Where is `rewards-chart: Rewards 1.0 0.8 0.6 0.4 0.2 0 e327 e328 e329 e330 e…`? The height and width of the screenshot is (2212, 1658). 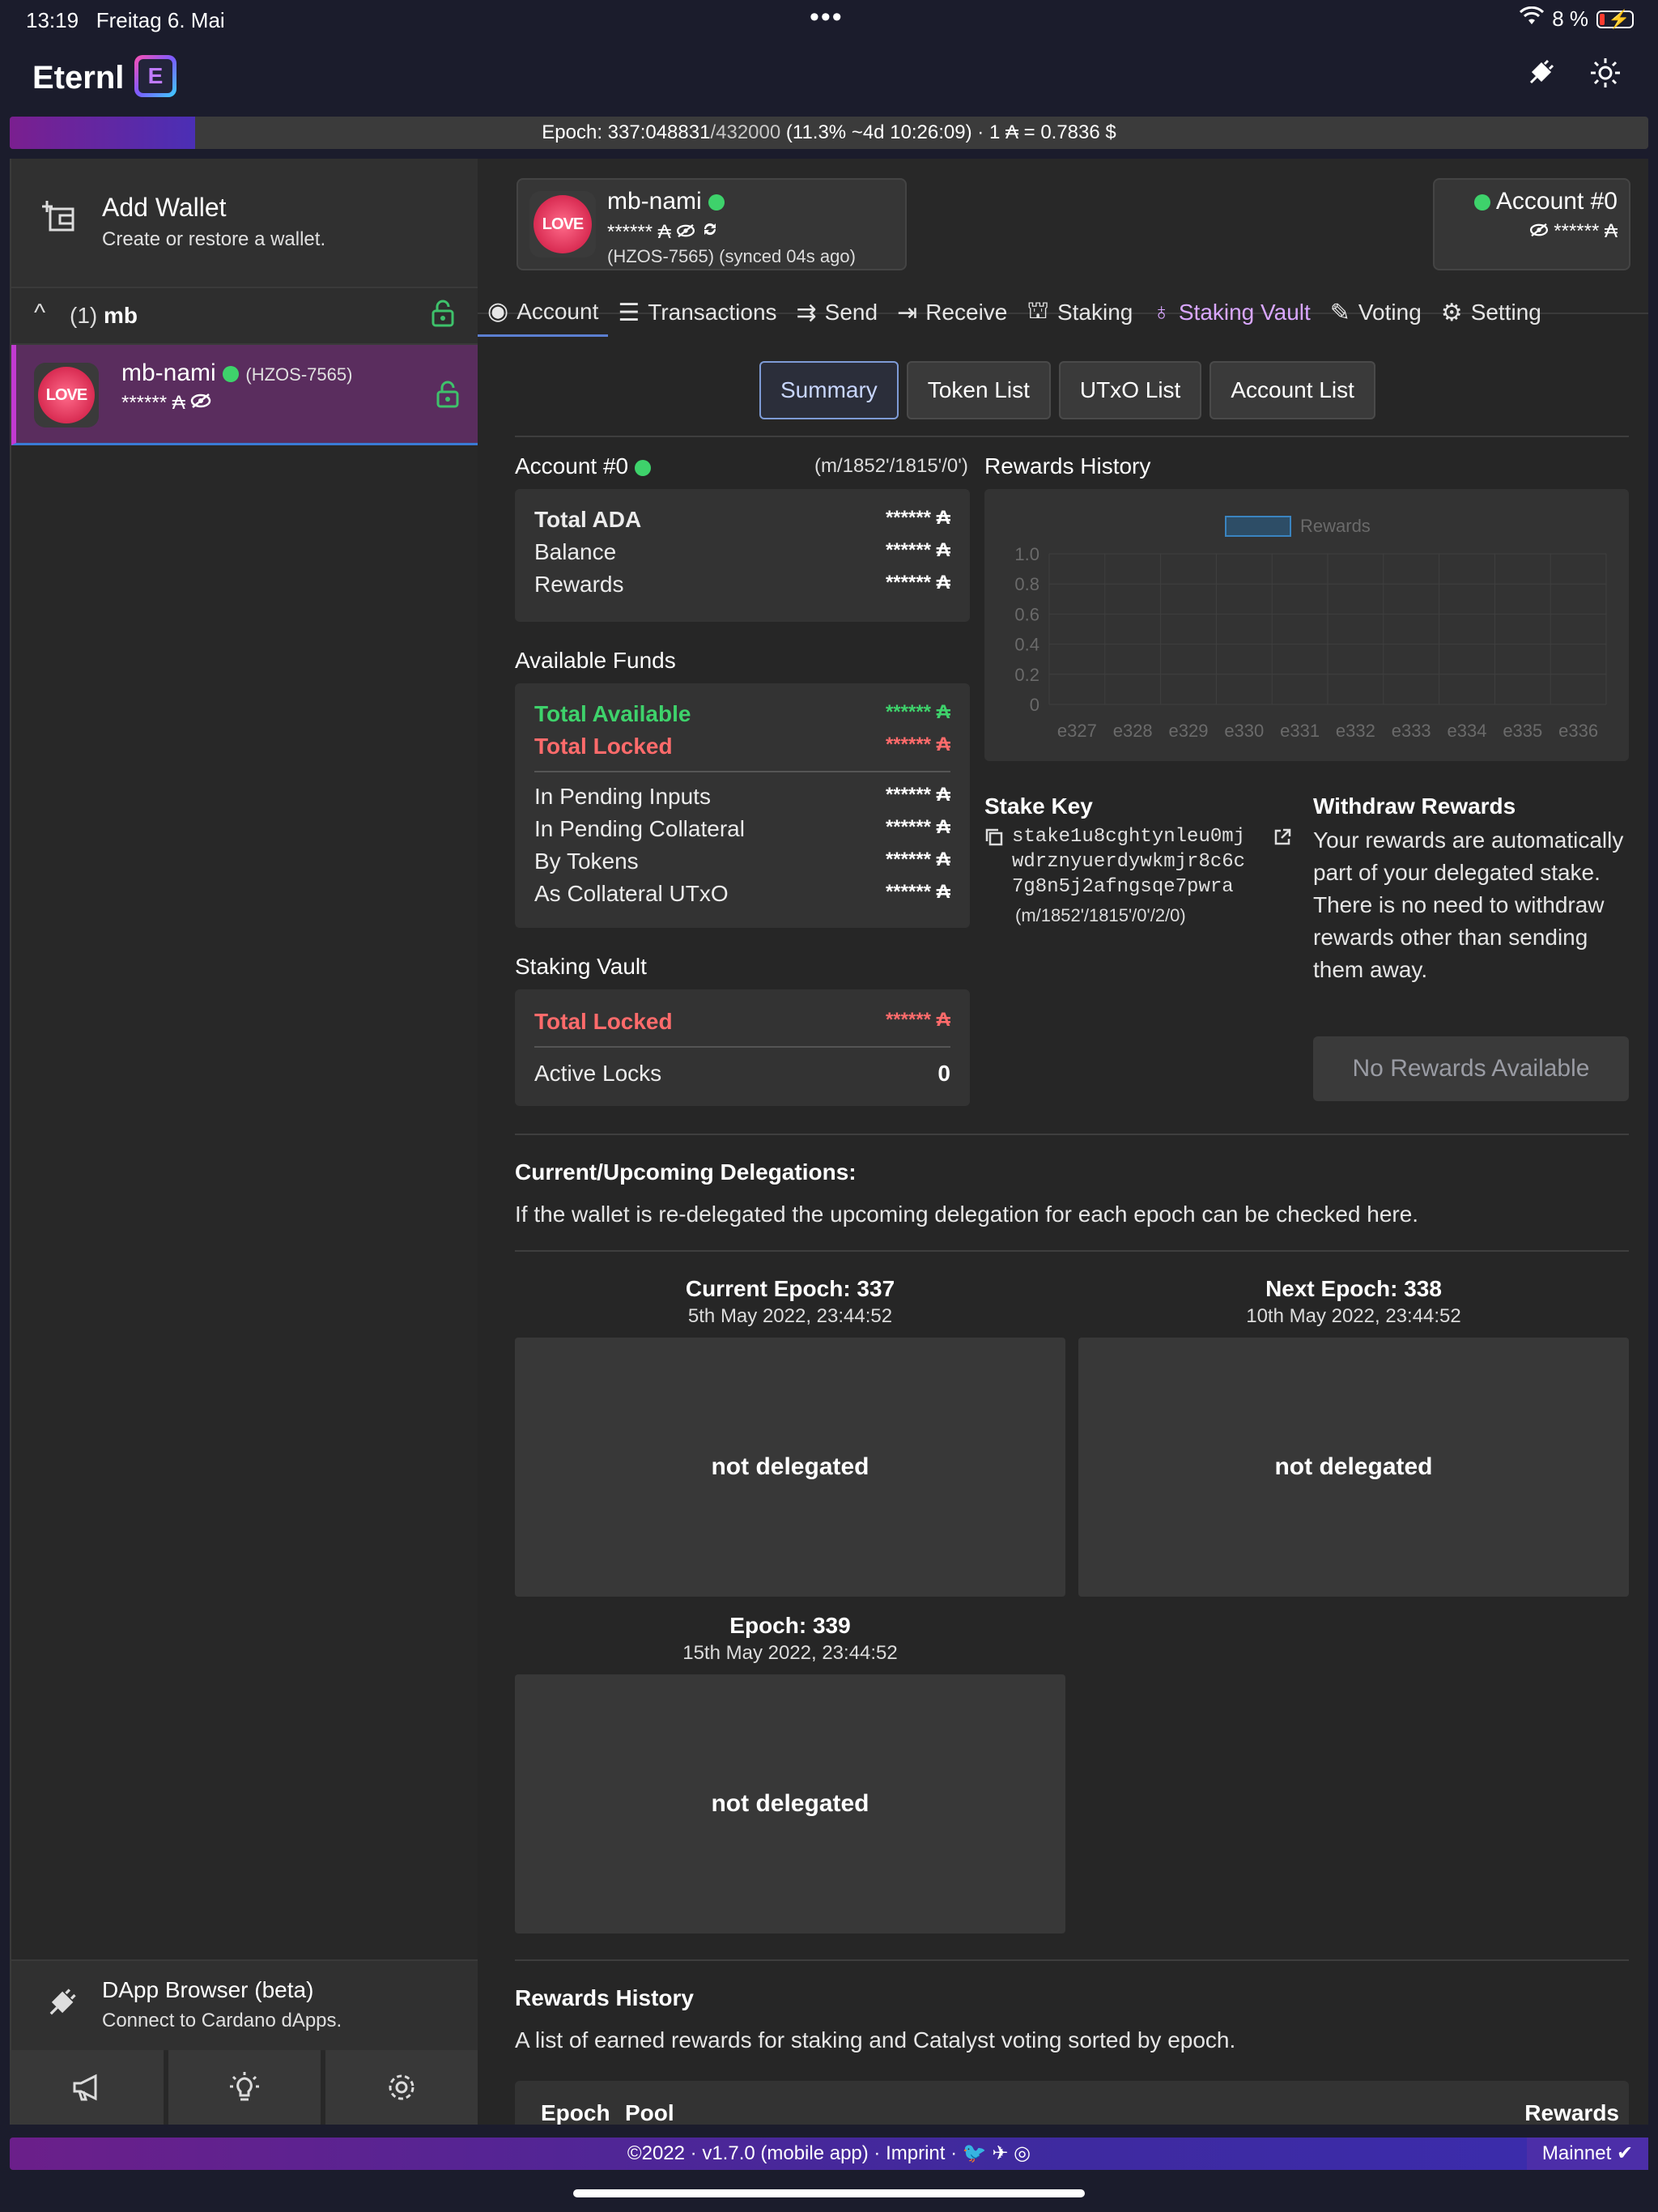
rewards-chart: Rewards 1.0 0.8 0.6 0.4 0.2 0 e327 e328 e329 e330 e… is located at coordinates (1306, 625).